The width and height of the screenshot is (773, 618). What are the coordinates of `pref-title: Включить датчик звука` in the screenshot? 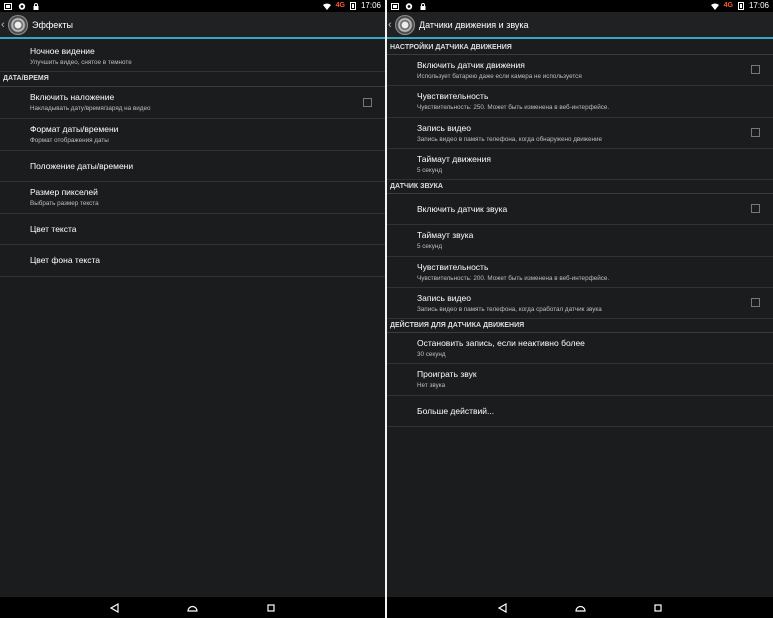 It's located at (462, 208).